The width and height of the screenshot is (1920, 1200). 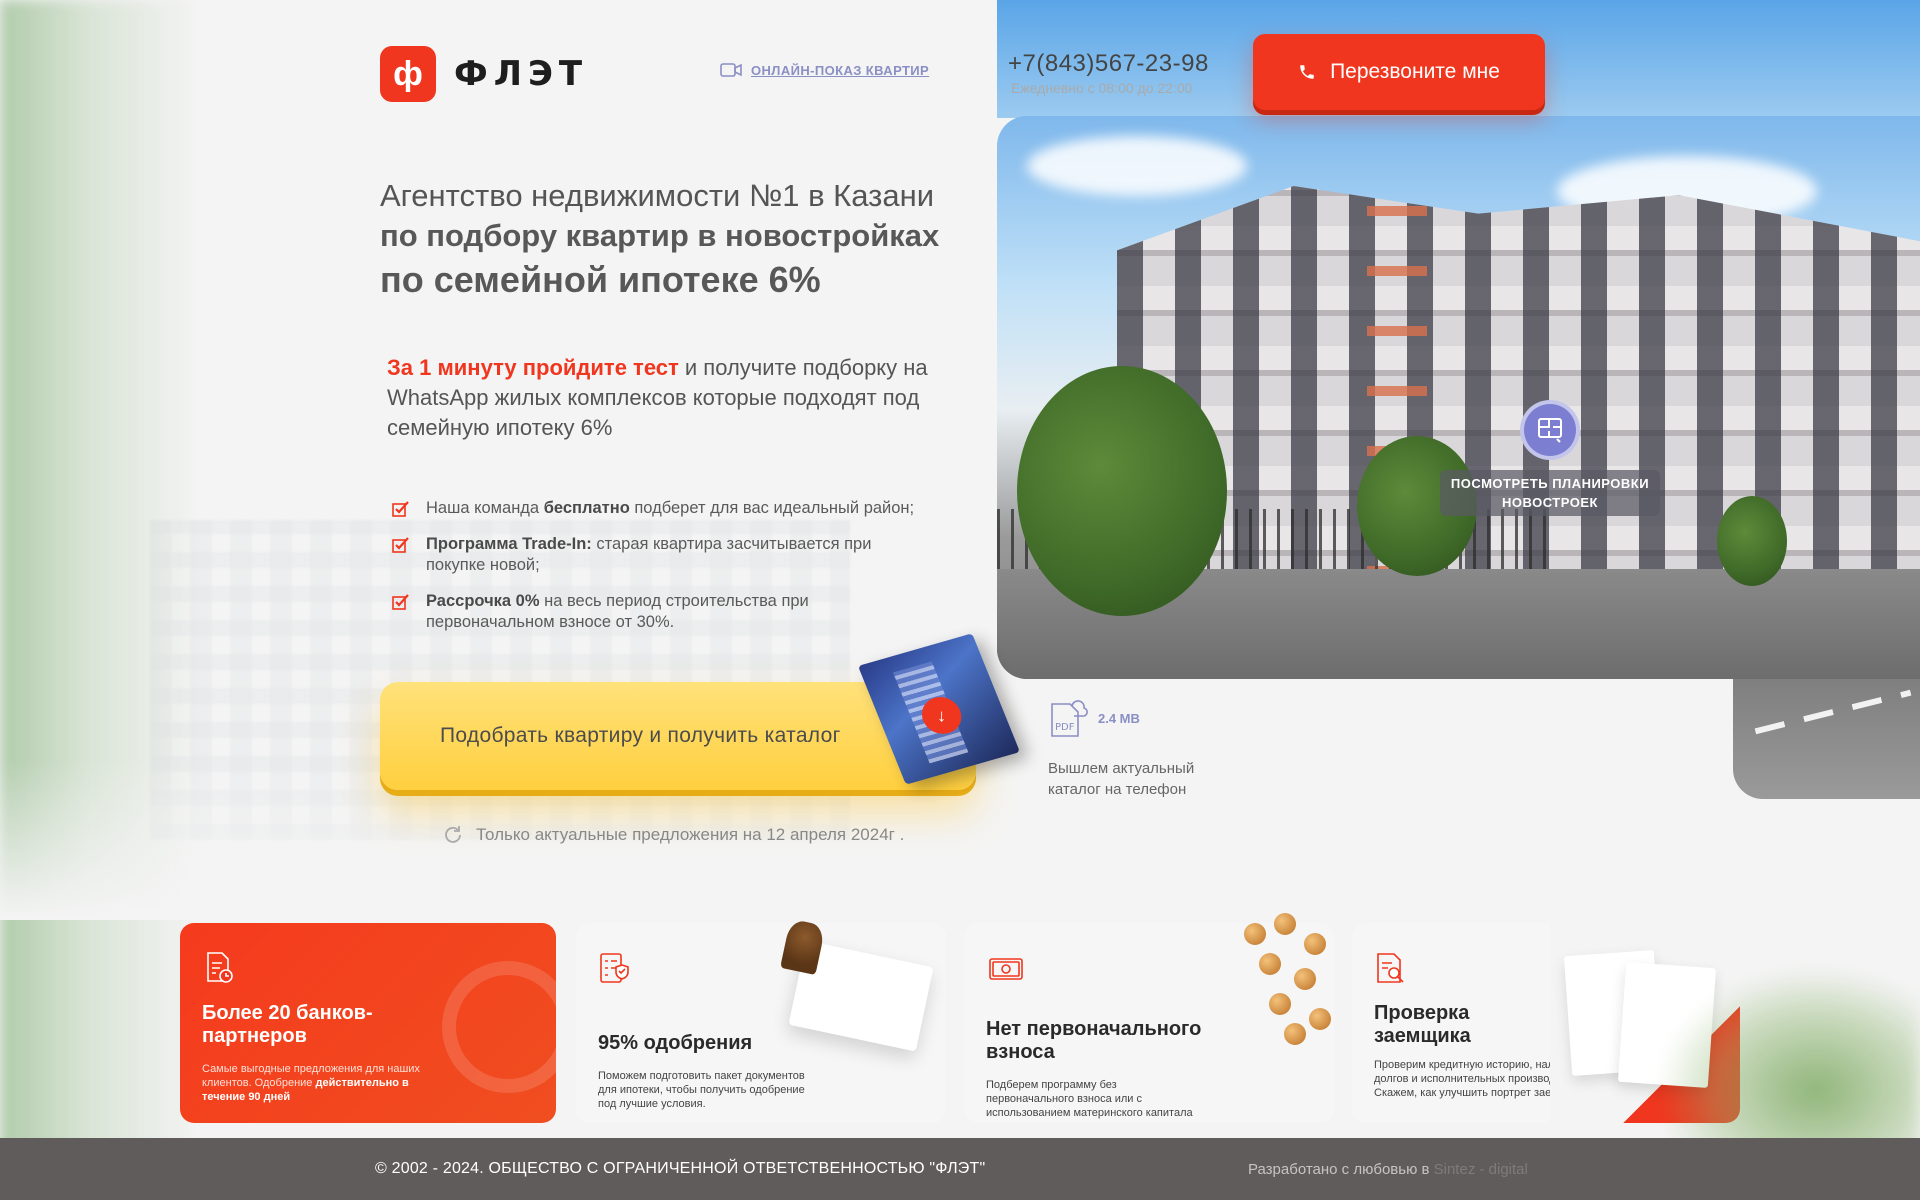 What do you see at coordinates (640, 735) in the screenshot?
I see `catalog-cta-label: Подобрать квартиру и получить каталог` at bounding box center [640, 735].